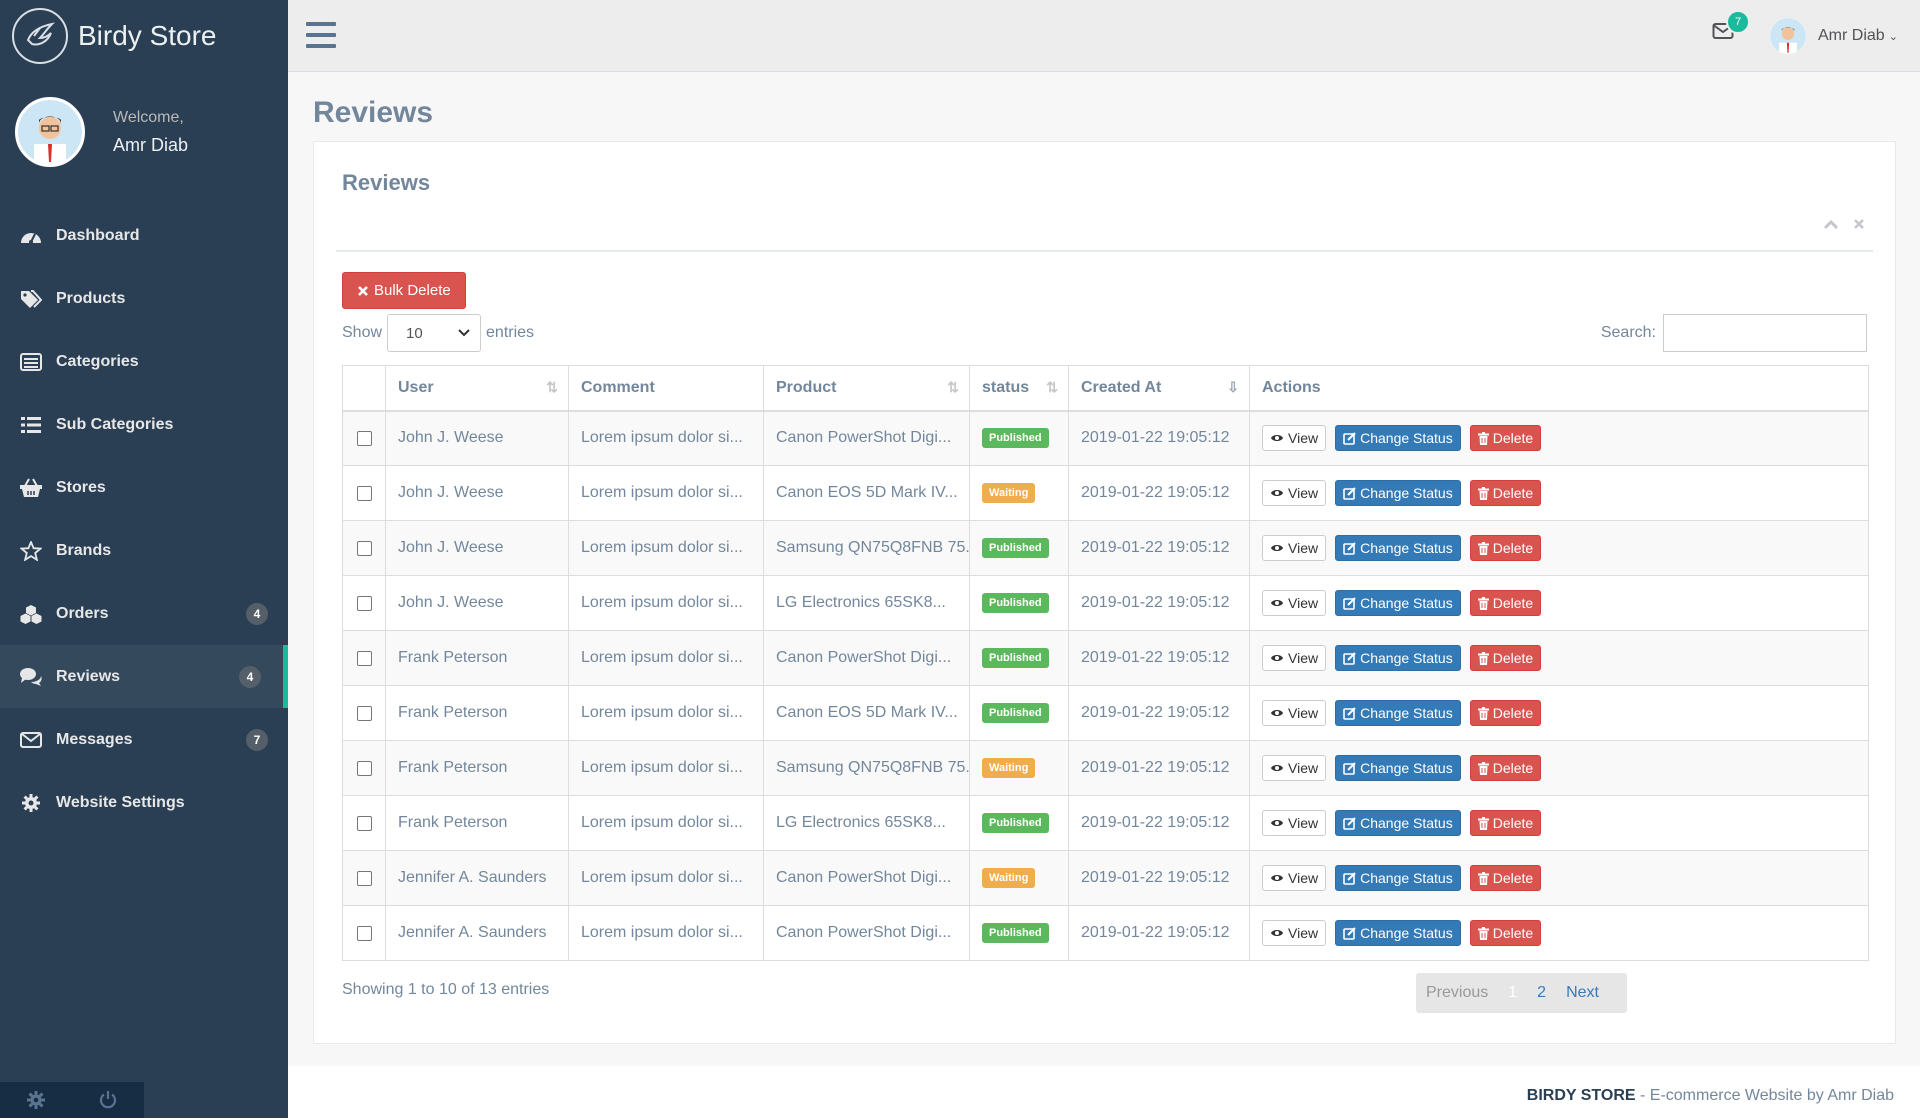 The height and width of the screenshot is (1118, 1920). I want to click on top-navbar: 7 Amr Diab ⌄, so click(1104, 36).